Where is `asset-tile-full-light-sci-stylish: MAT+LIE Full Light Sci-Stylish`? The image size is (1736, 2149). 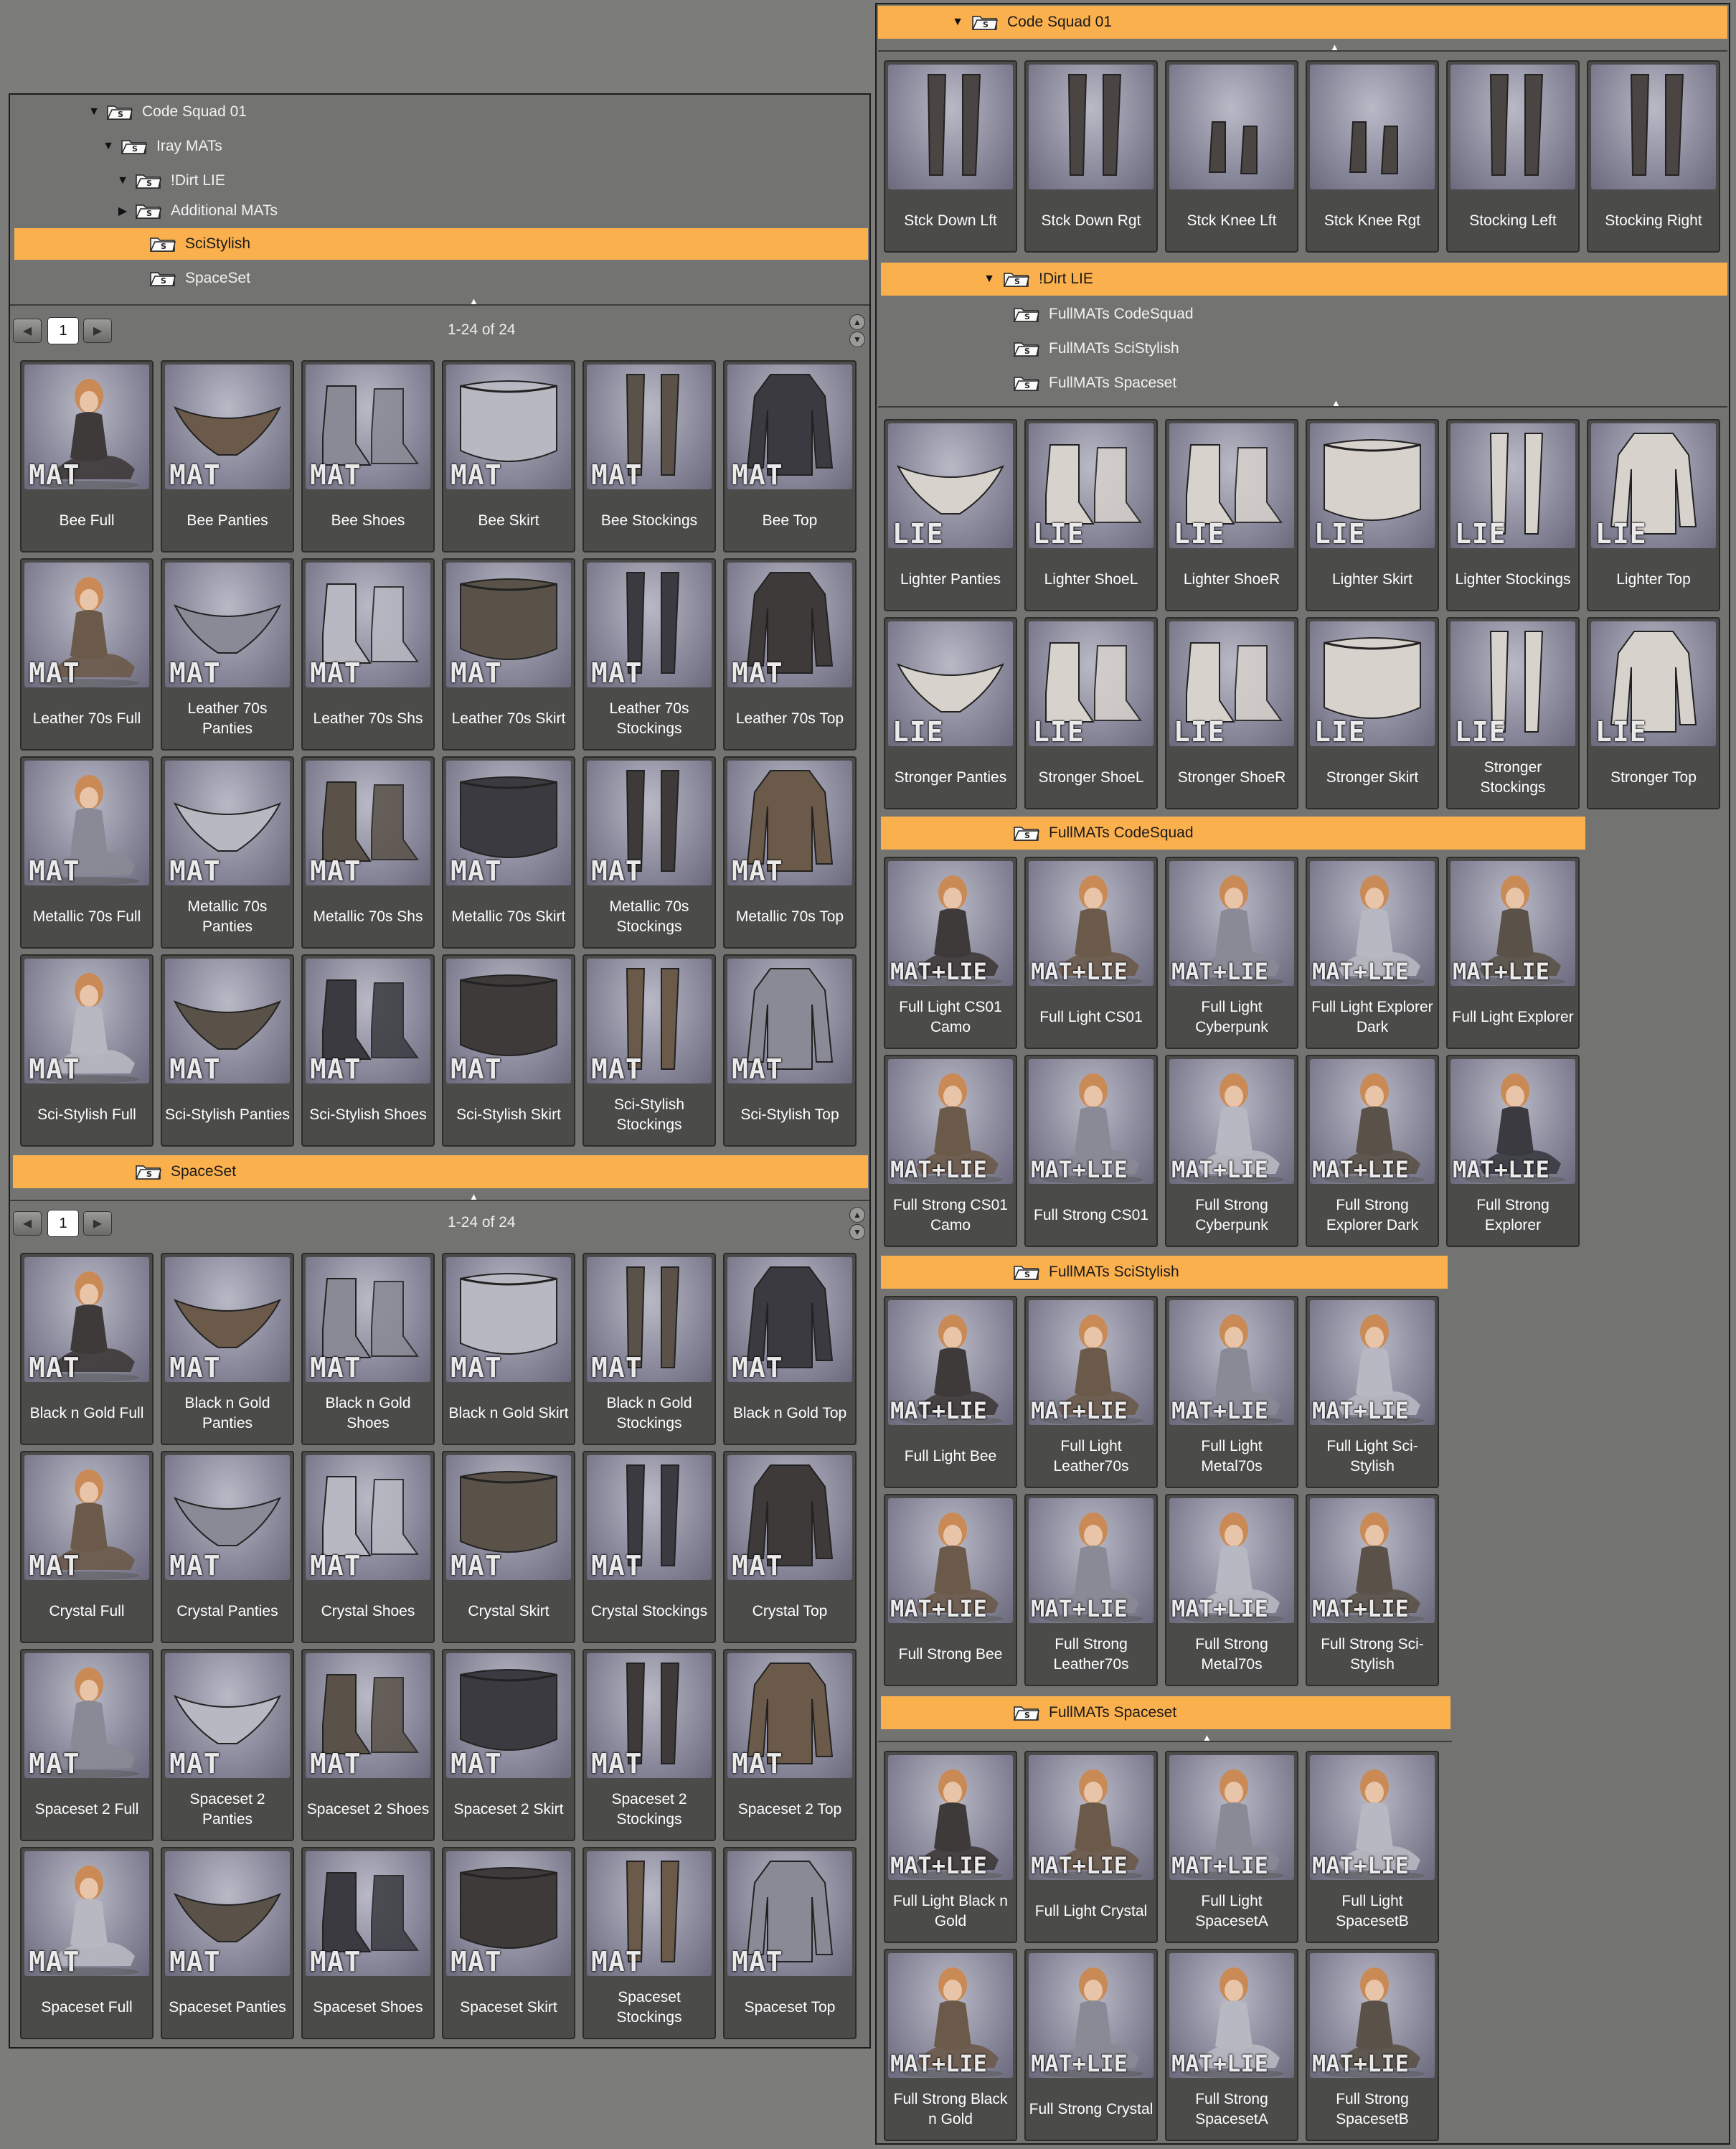 asset-tile-full-light-sci-stylish: MAT+LIE Full Light Sci-Stylish is located at coordinates (1372, 1392).